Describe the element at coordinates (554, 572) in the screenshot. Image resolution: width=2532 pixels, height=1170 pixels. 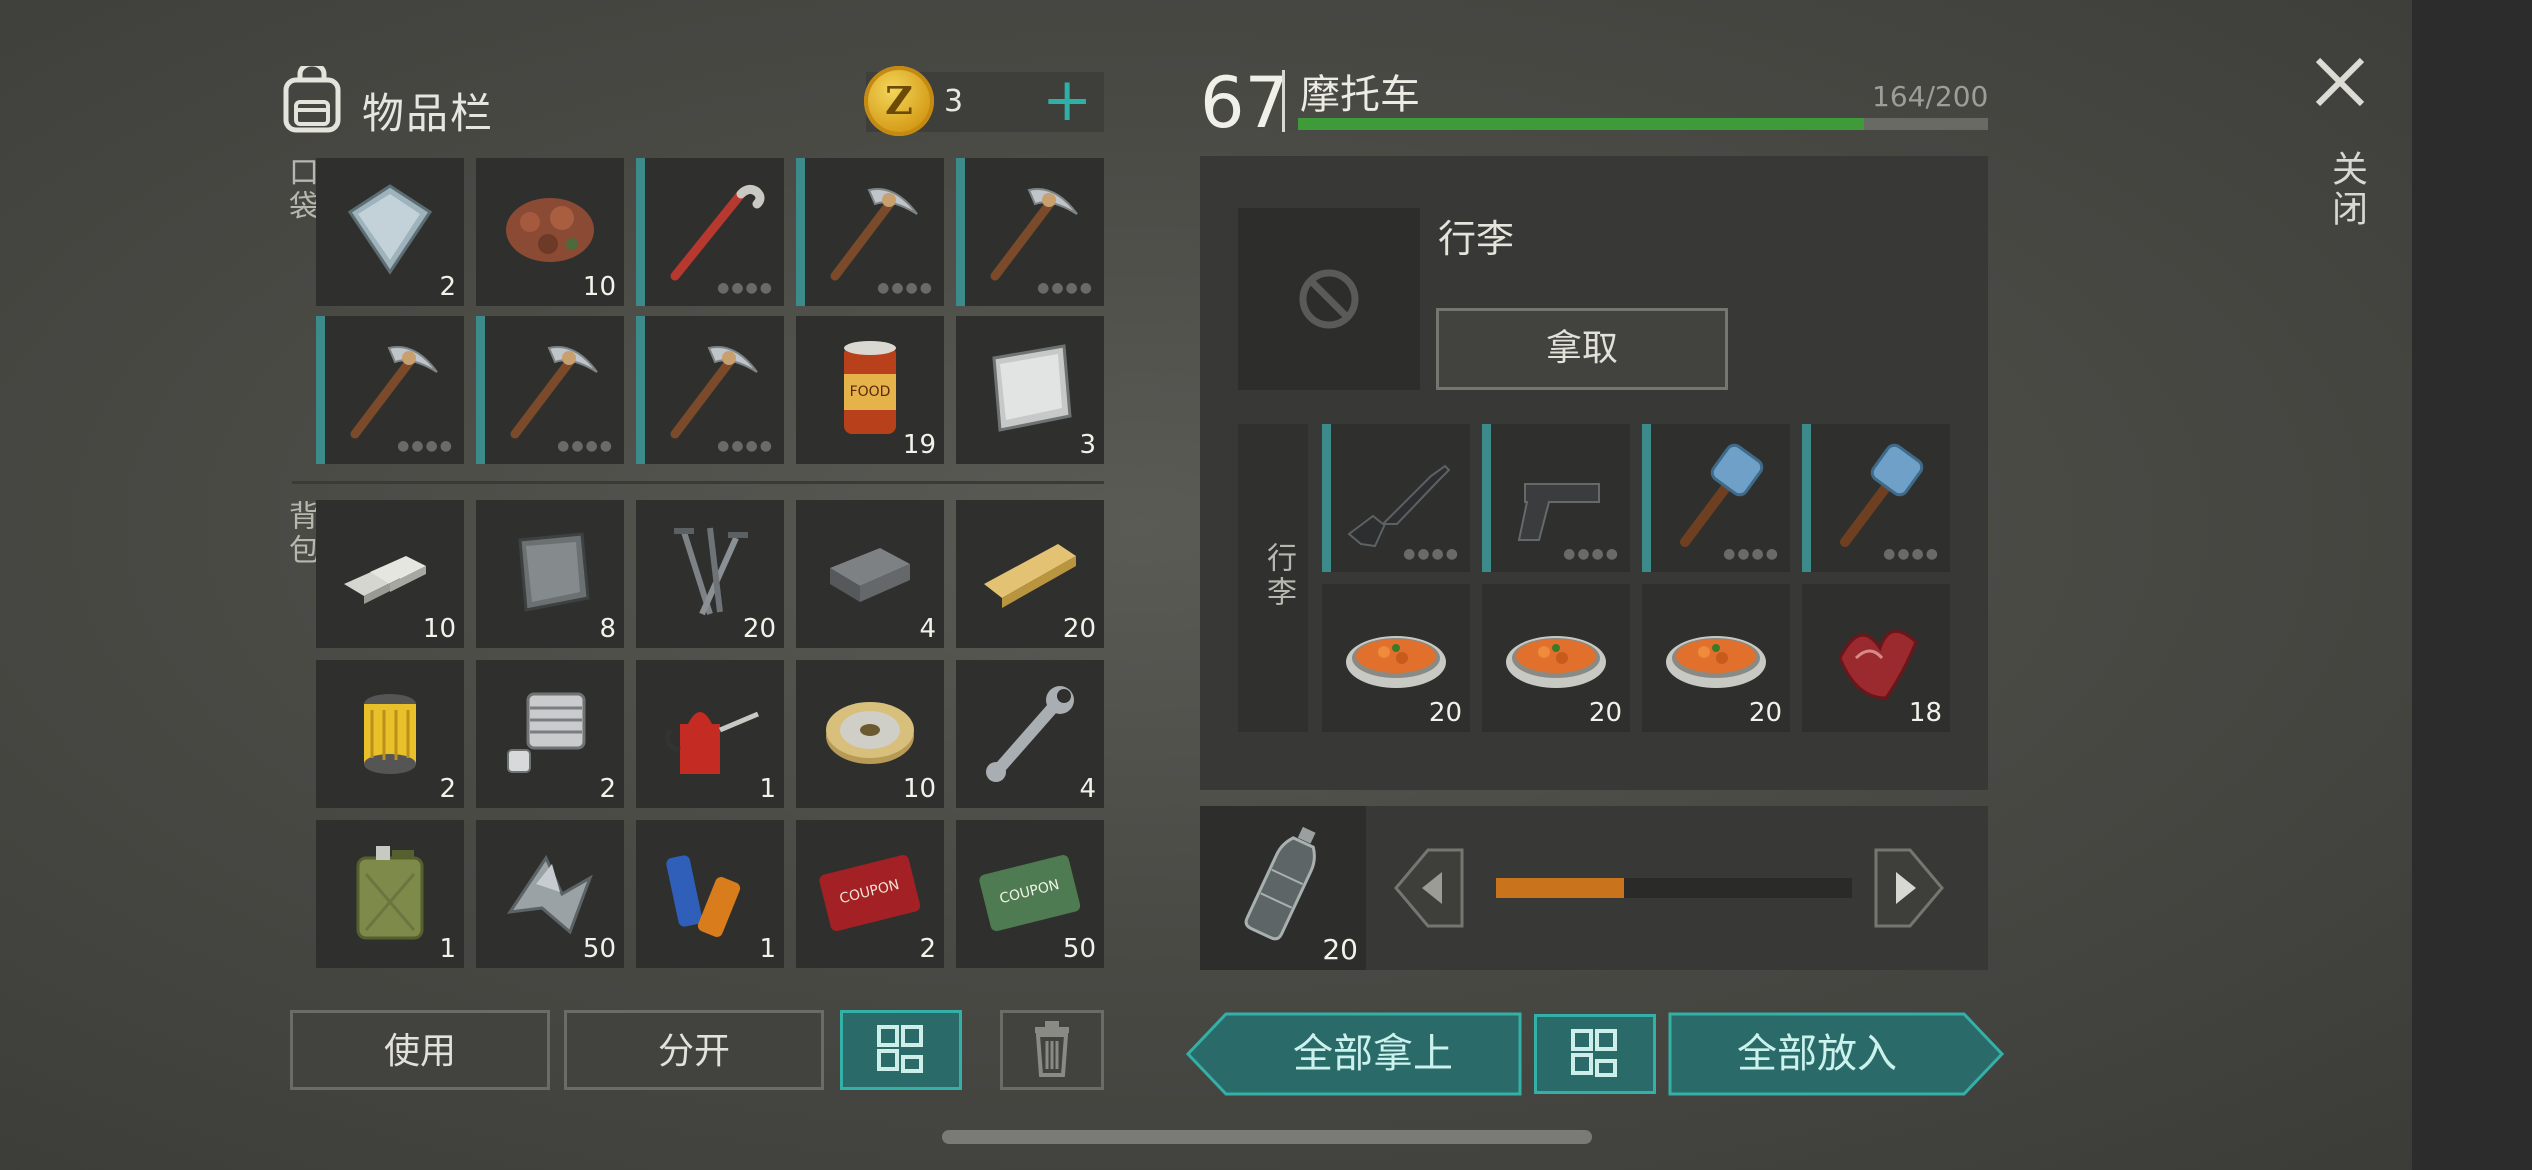
I see `sheet-metal-icon` at that location.